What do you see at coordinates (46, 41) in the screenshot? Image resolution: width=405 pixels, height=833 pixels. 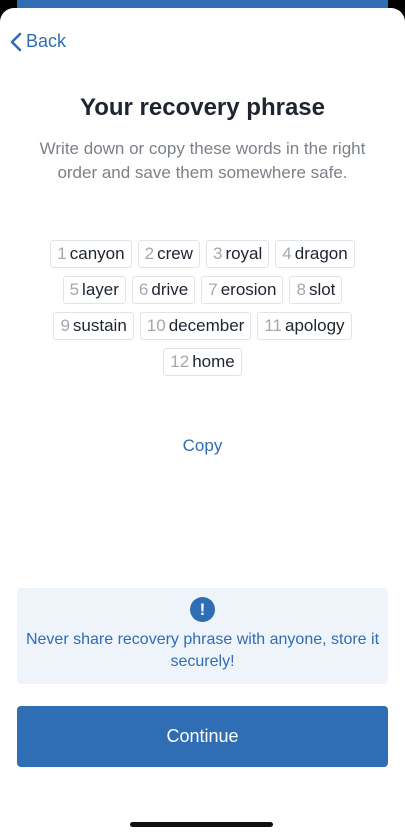 I see `back-label: Back` at bounding box center [46, 41].